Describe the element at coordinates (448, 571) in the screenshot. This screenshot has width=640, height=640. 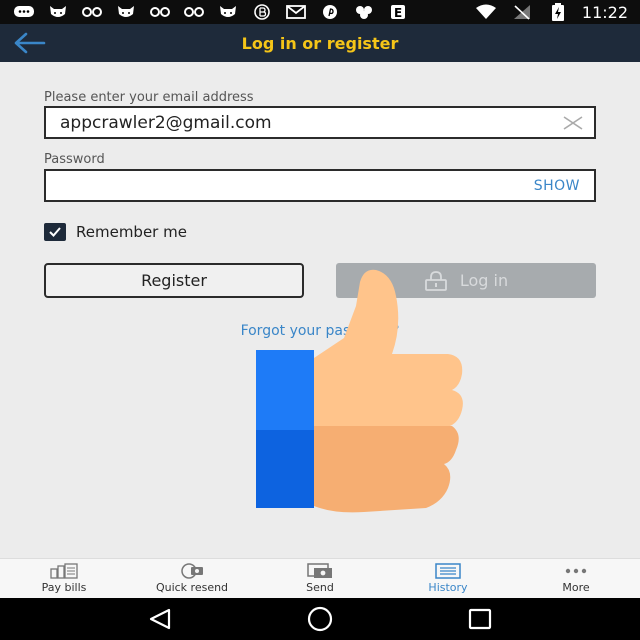
I see `history-icon` at that location.